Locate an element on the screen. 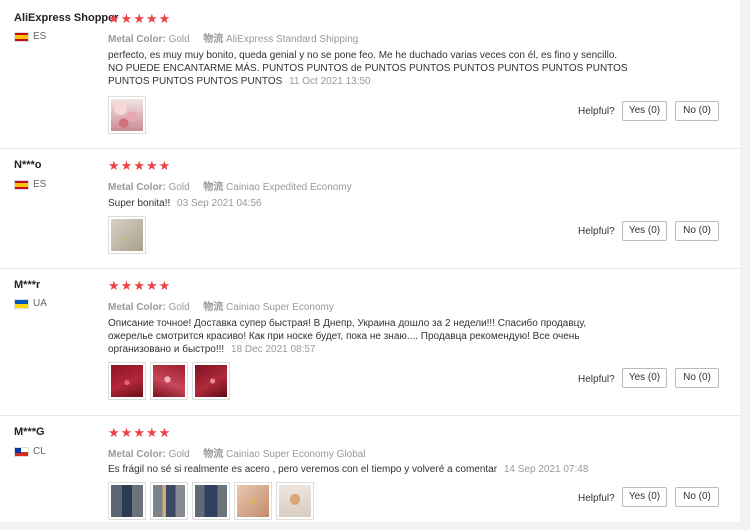 The width and height of the screenshot is (750, 530). reviewer-name: M***G is located at coordinates (29, 432).